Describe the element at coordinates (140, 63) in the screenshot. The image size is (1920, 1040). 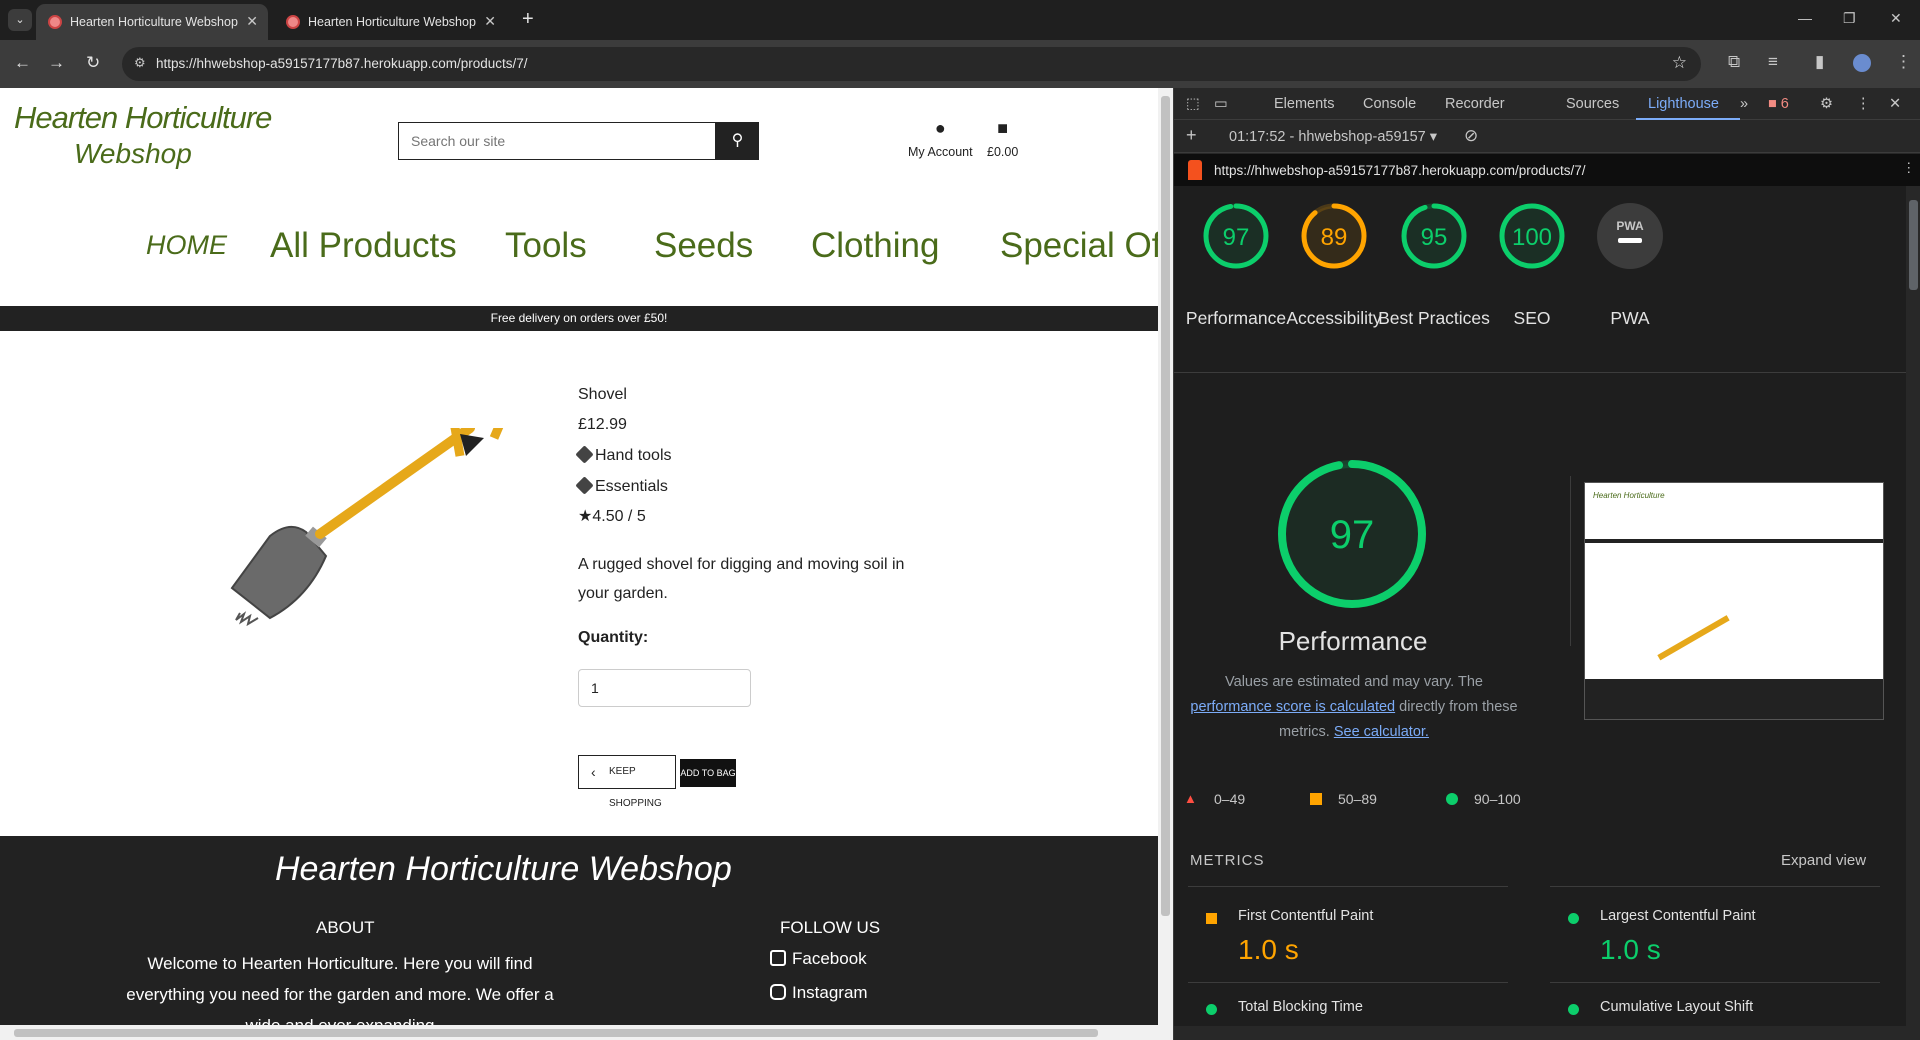
I see `site-info-icon: ⚙` at that location.